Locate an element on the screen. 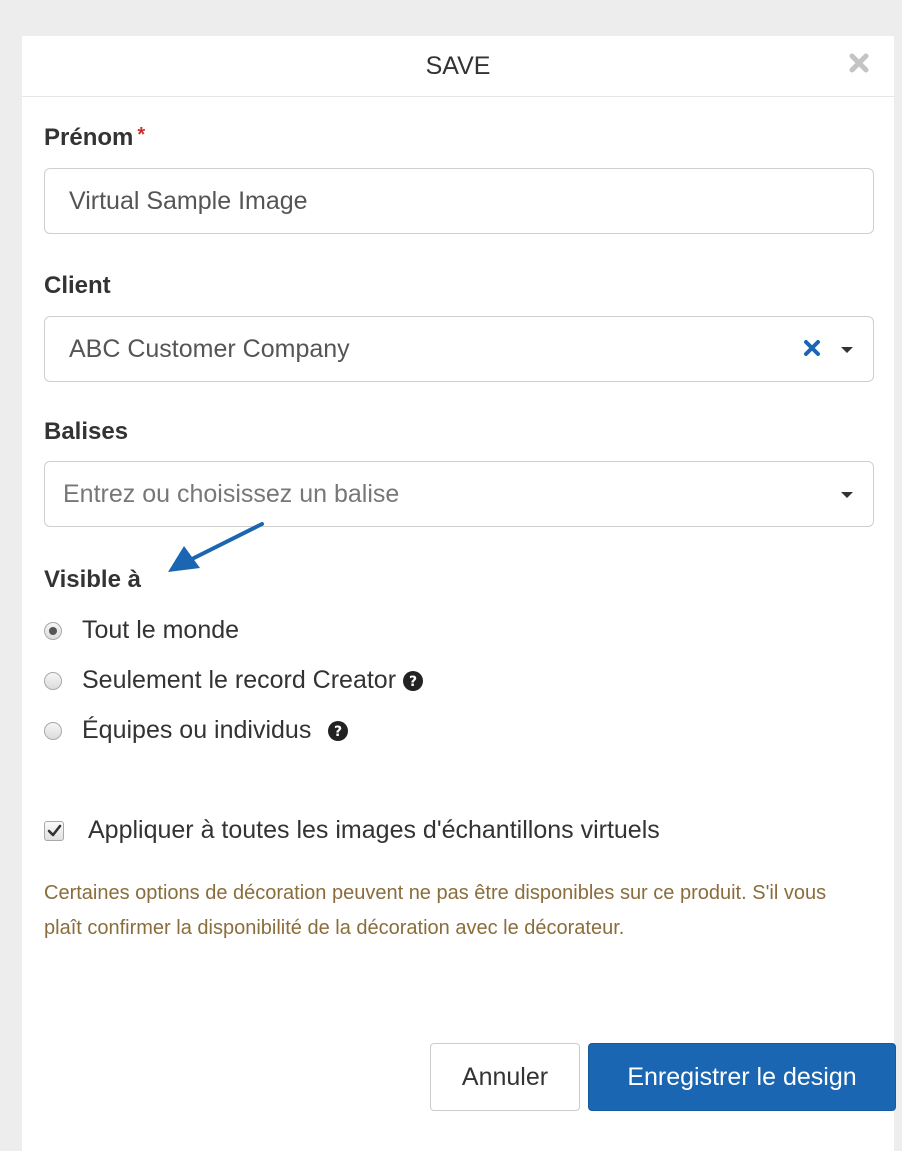 This screenshot has width=902, height=1151. modal-title: SAVE is located at coordinates (458, 66).